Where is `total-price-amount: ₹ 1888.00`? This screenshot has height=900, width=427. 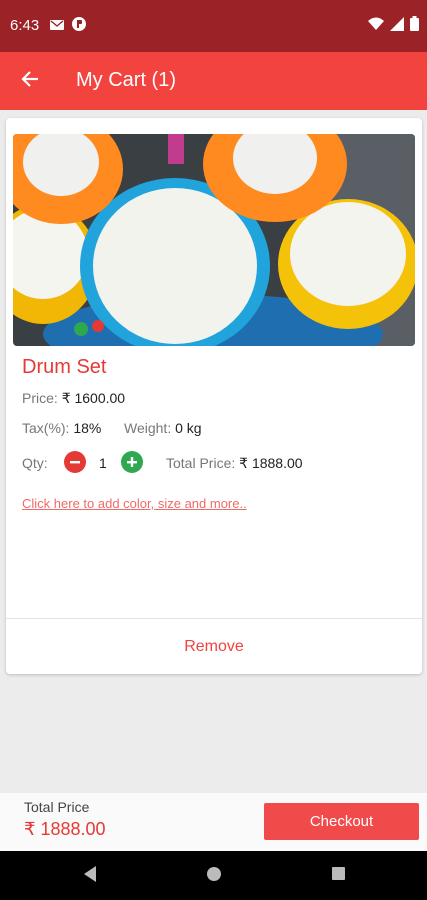
total-price-amount: ₹ 1888.00 is located at coordinates (65, 829).